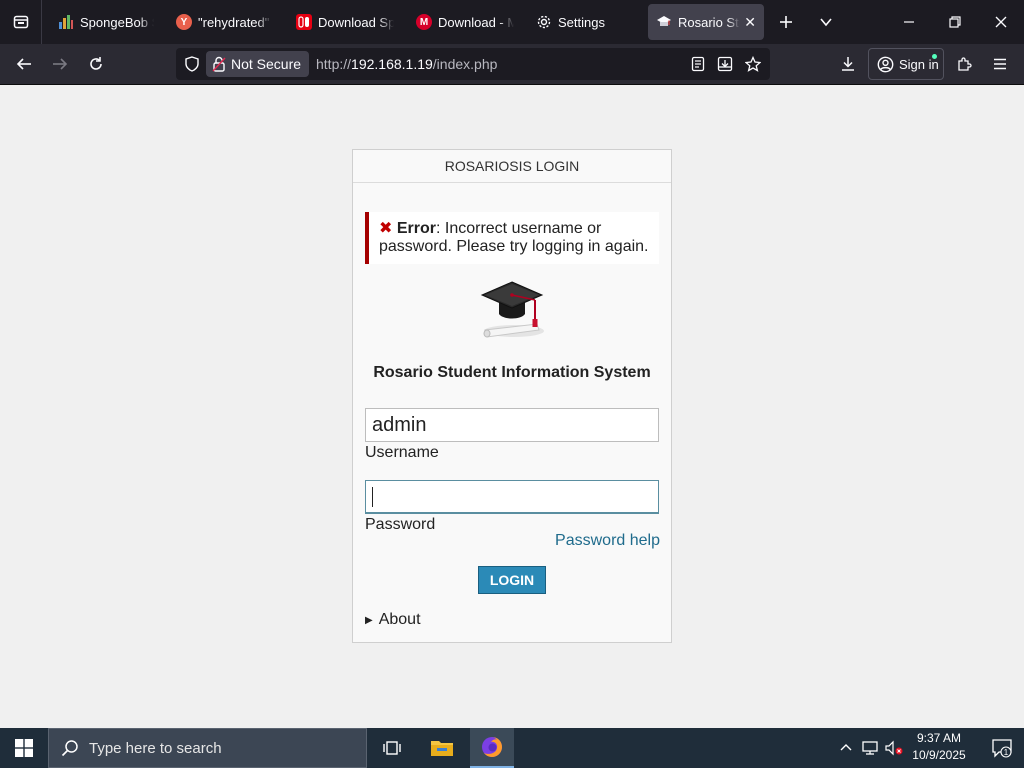 This screenshot has height=768, width=1024. What do you see at coordinates (906, 64) in the screenshot?
I see `sign-in-button: Sign in` at bounding box center [906, 64].